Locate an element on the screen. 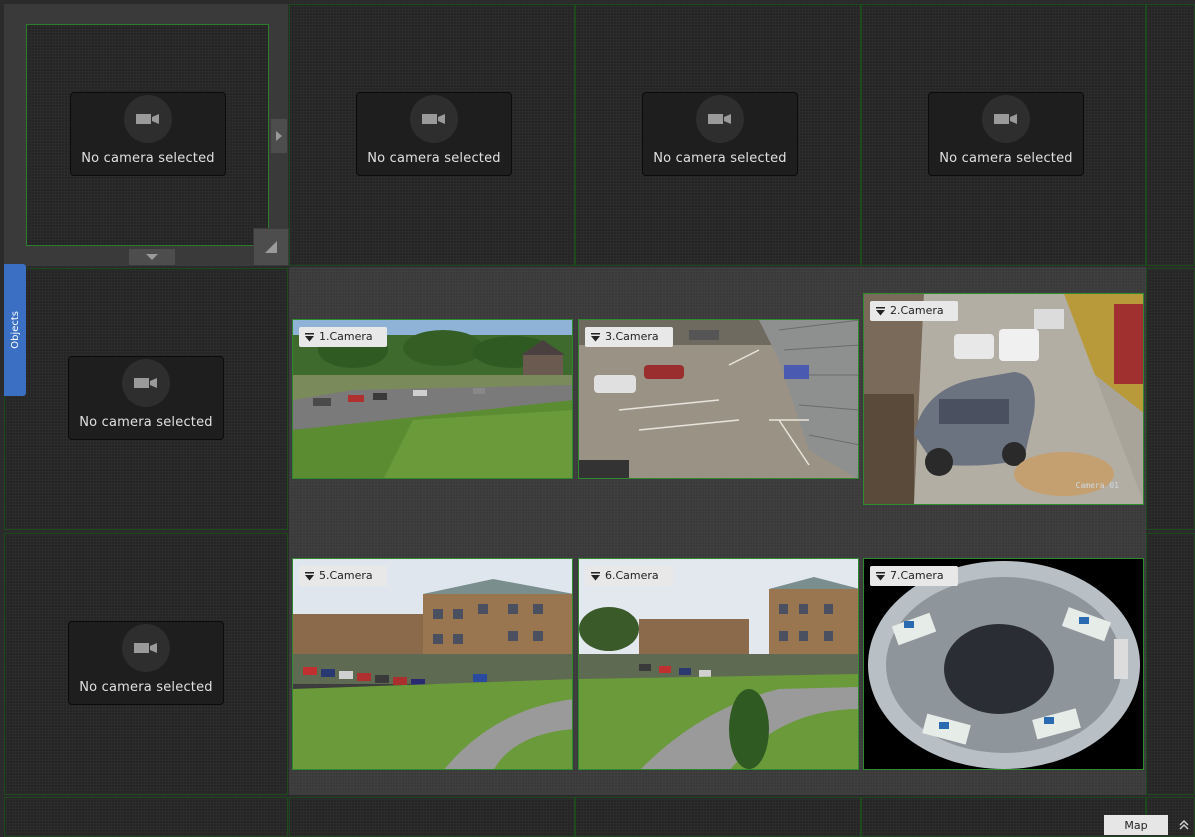 The width and height of the screenshot is (1195, 837). selected-cell-frame: No camera selected is located at coordinates (146, 135).